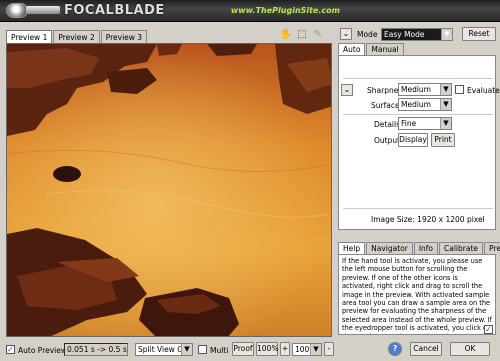  Describe the element at coordinates (17, 10) in the screenshot. I see `logo-lens-icon` at that location.